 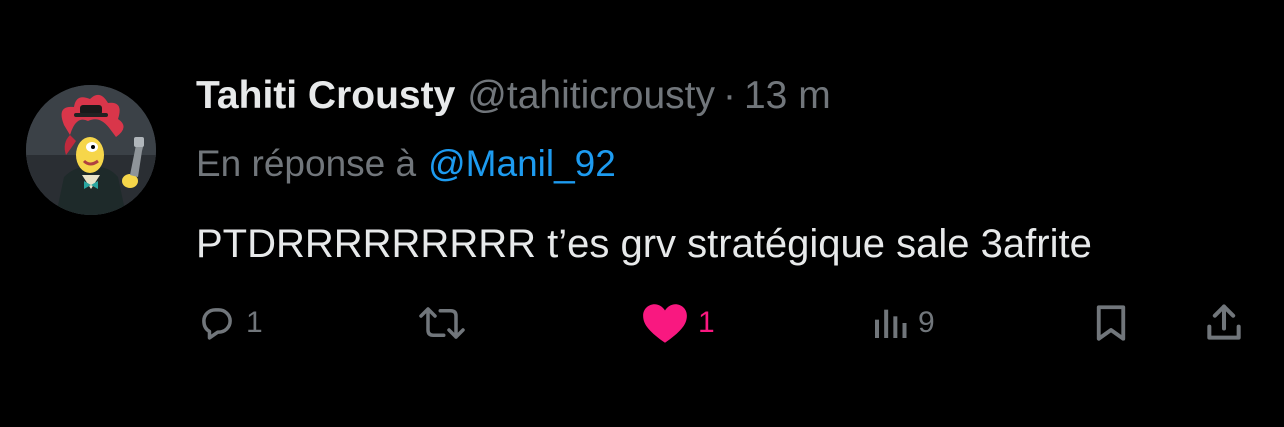 What do you see at coordinates (926, 322) in the screenshot?
I see `views-count: 9` at bounding box center [926, 322].